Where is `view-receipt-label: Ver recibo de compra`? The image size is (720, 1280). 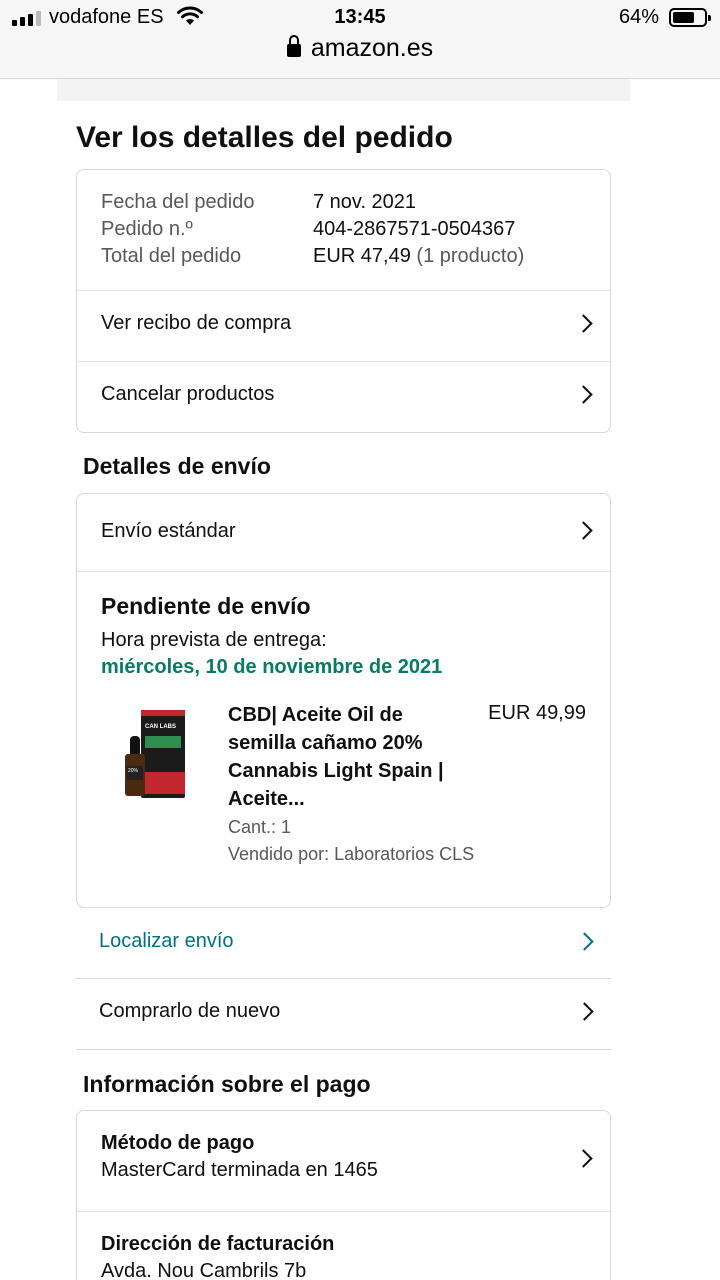
view-receipt-label: Ver recibo de compra is located at coordinates (196, 323).